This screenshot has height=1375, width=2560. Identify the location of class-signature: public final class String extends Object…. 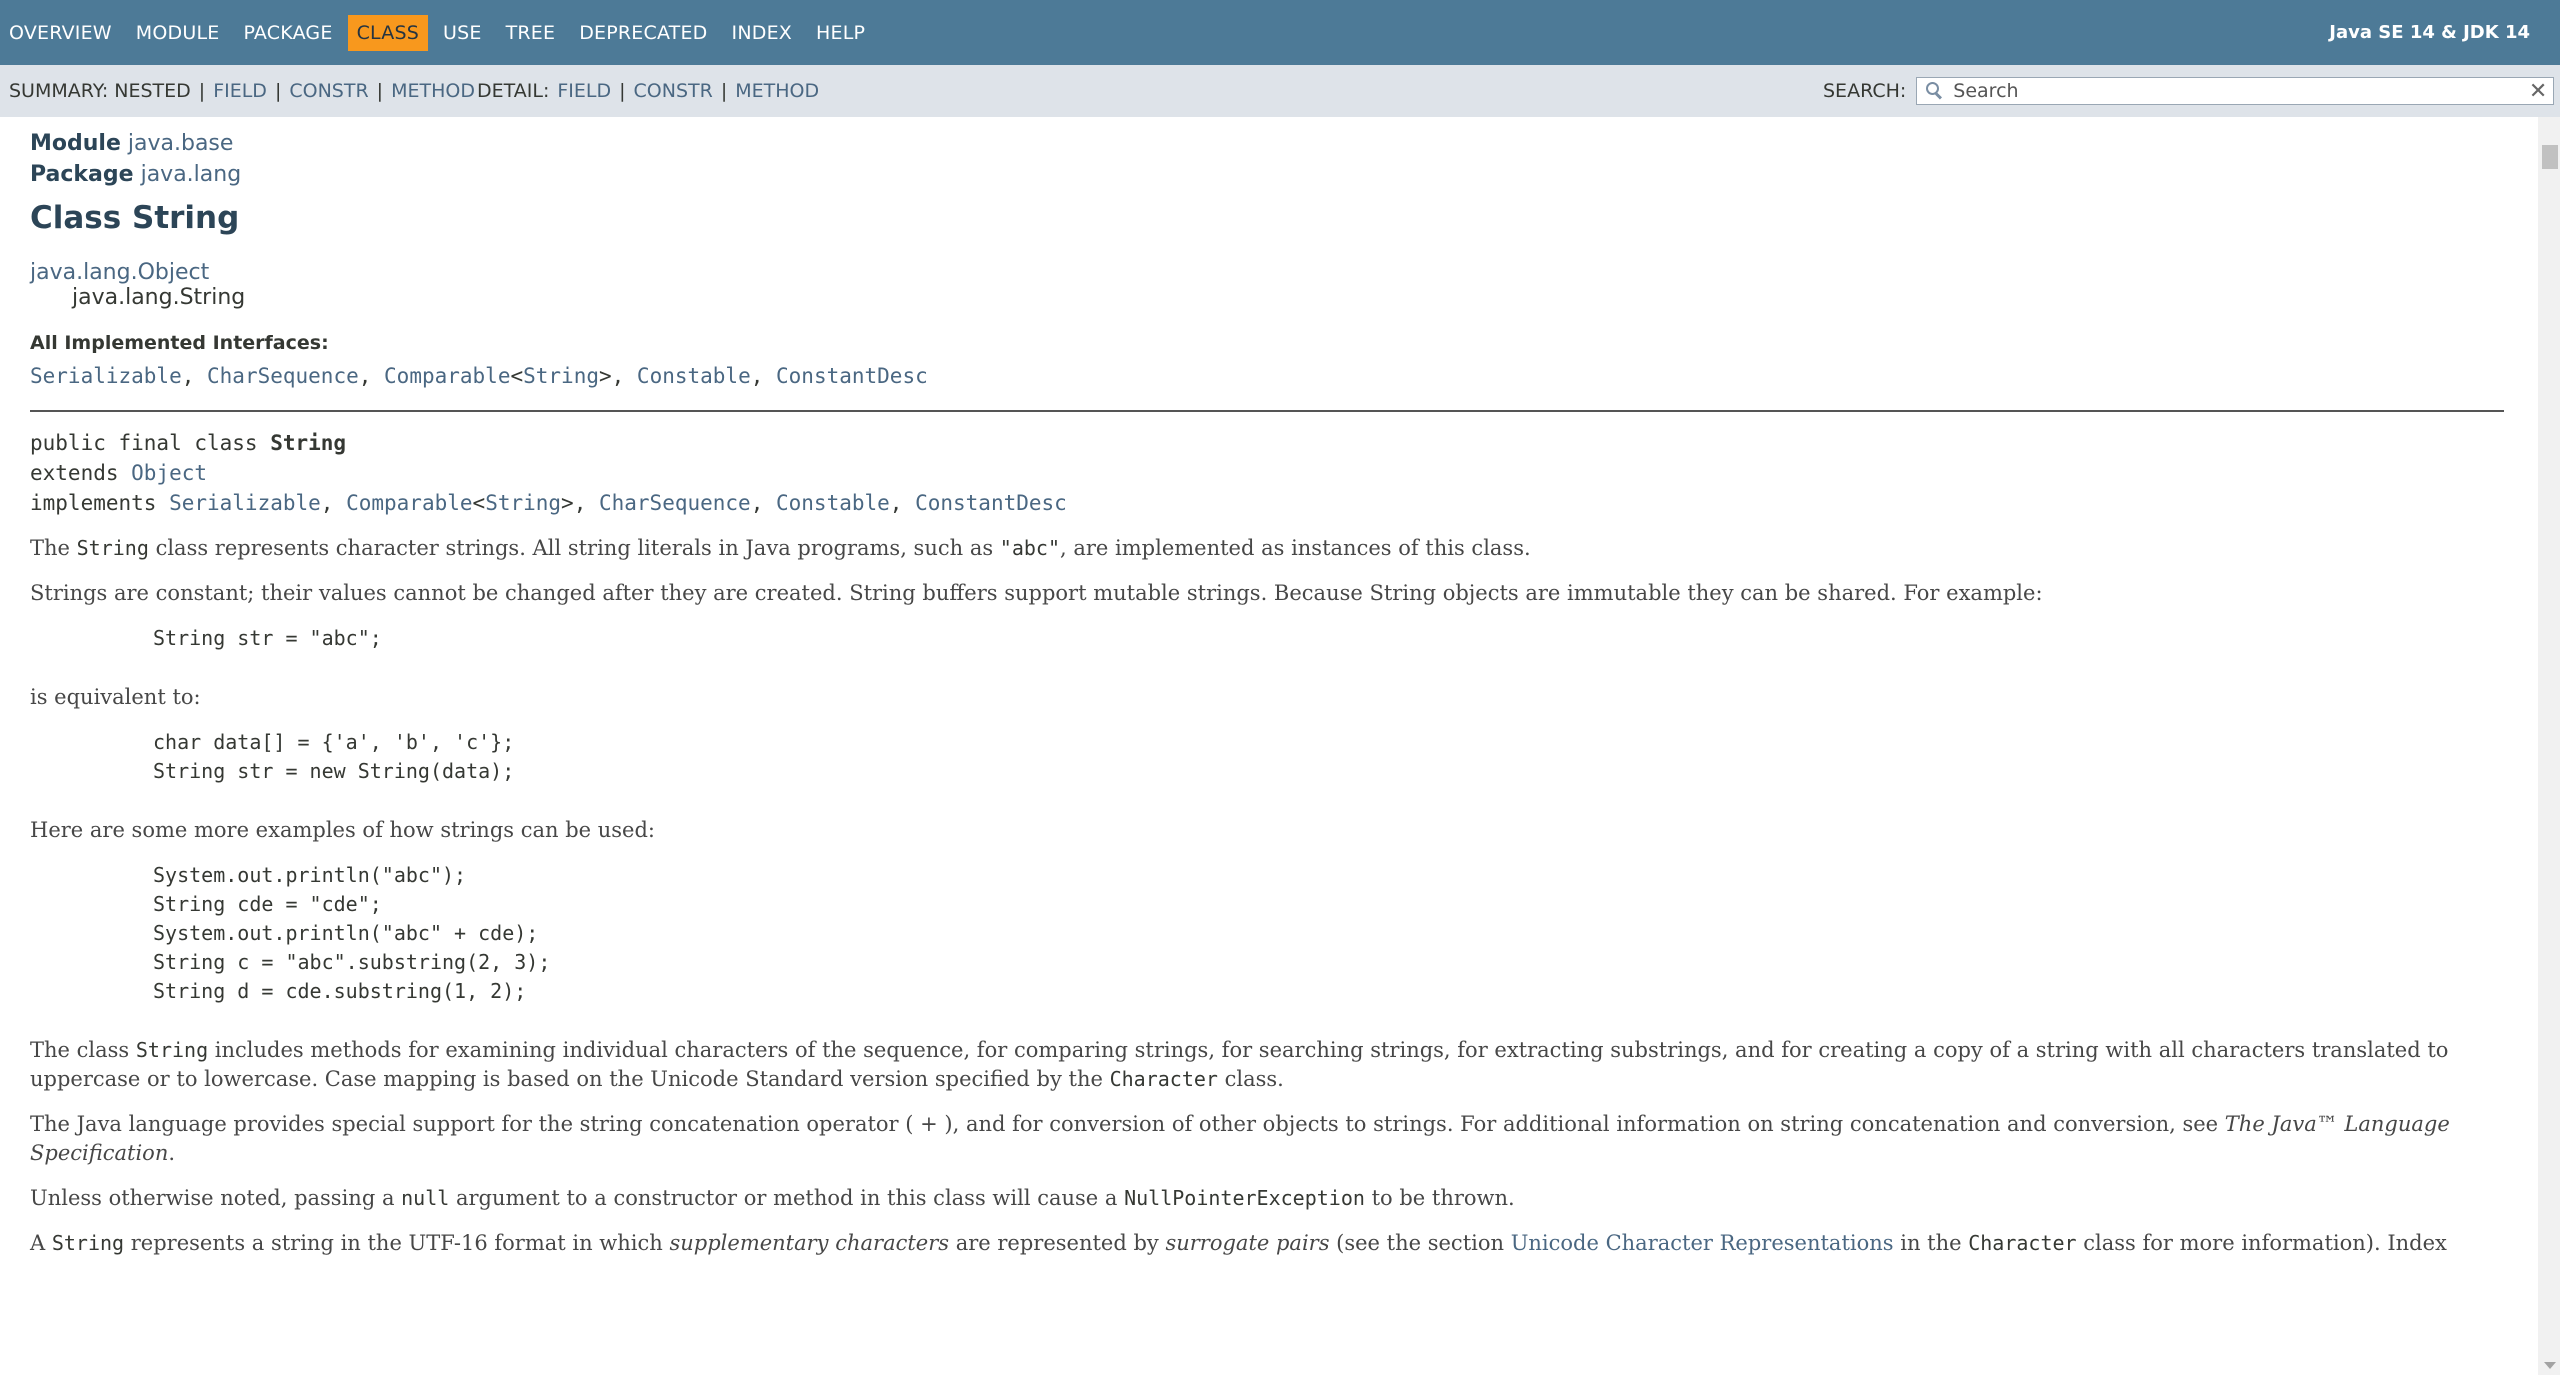
(548, 473).